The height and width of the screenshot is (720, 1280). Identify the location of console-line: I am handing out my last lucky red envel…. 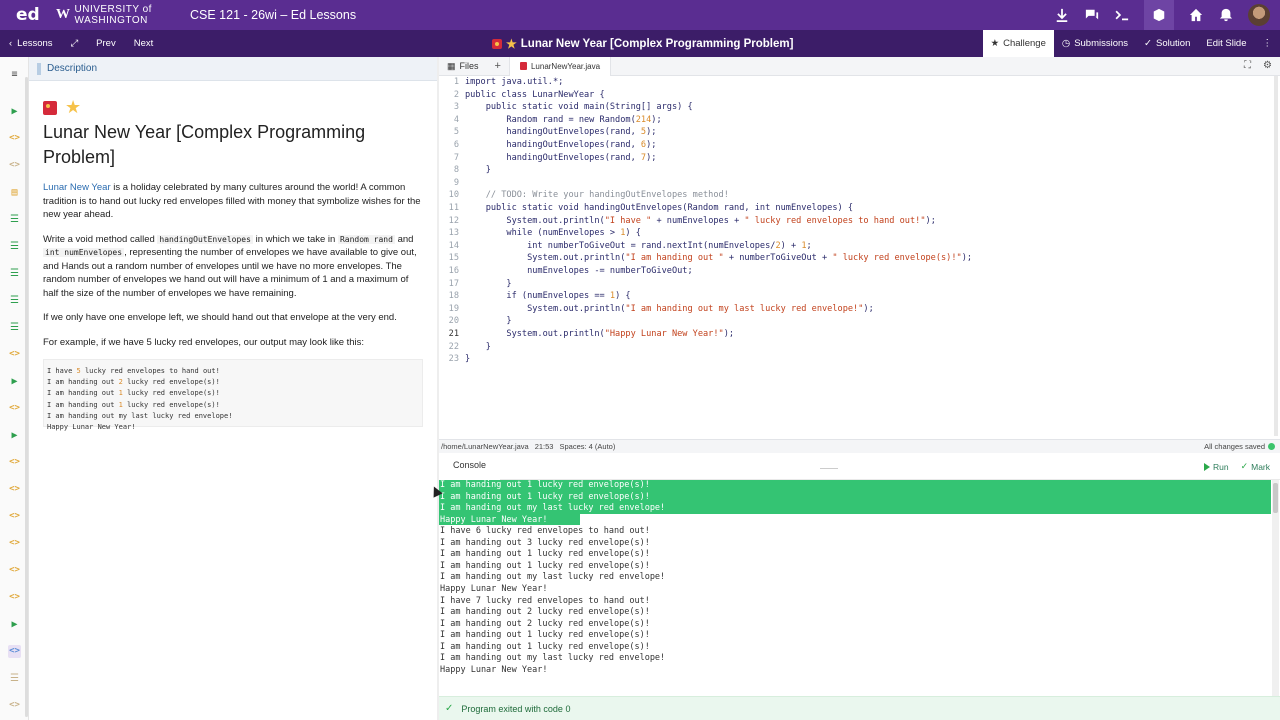
(553, 658).